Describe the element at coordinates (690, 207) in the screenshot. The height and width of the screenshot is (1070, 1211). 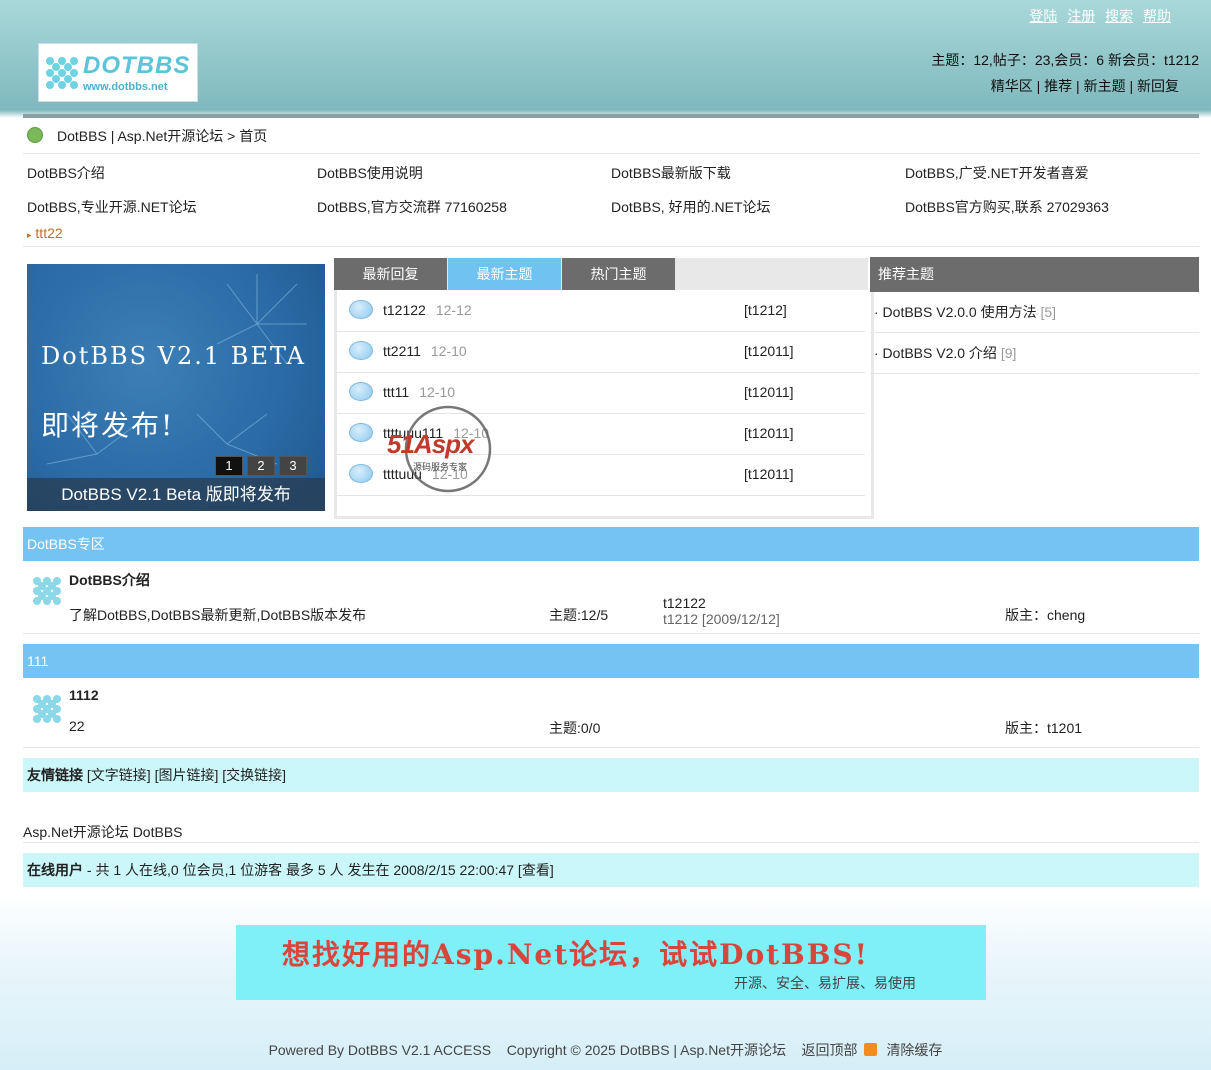
I see `intro-link: DotBBS, 好用的.NET论坛` at that location.